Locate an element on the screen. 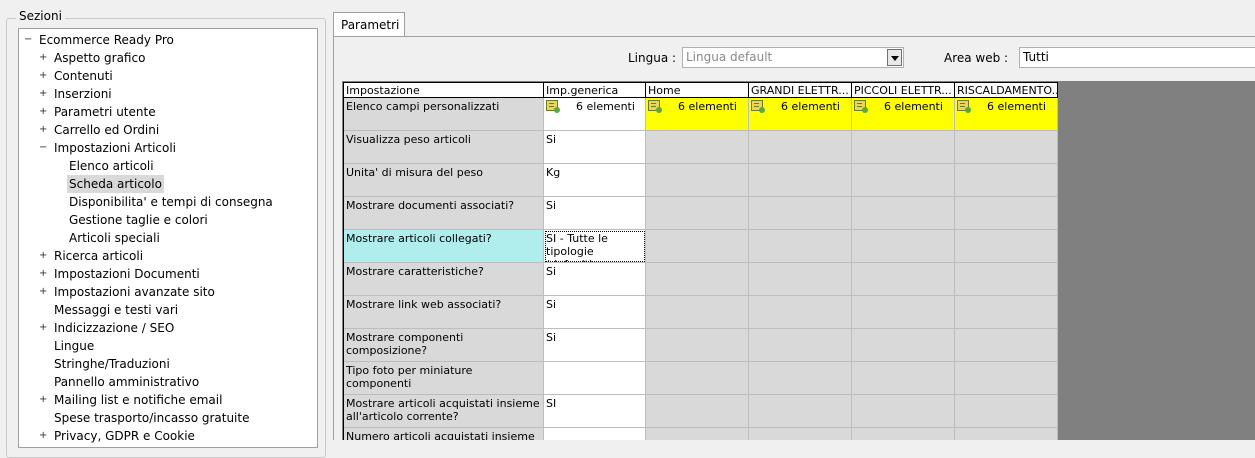 The width and height of the screenshot is (1255, 458). tree-item: + Privacy, GDPR e Cookie is located at coordinates (168, 436).